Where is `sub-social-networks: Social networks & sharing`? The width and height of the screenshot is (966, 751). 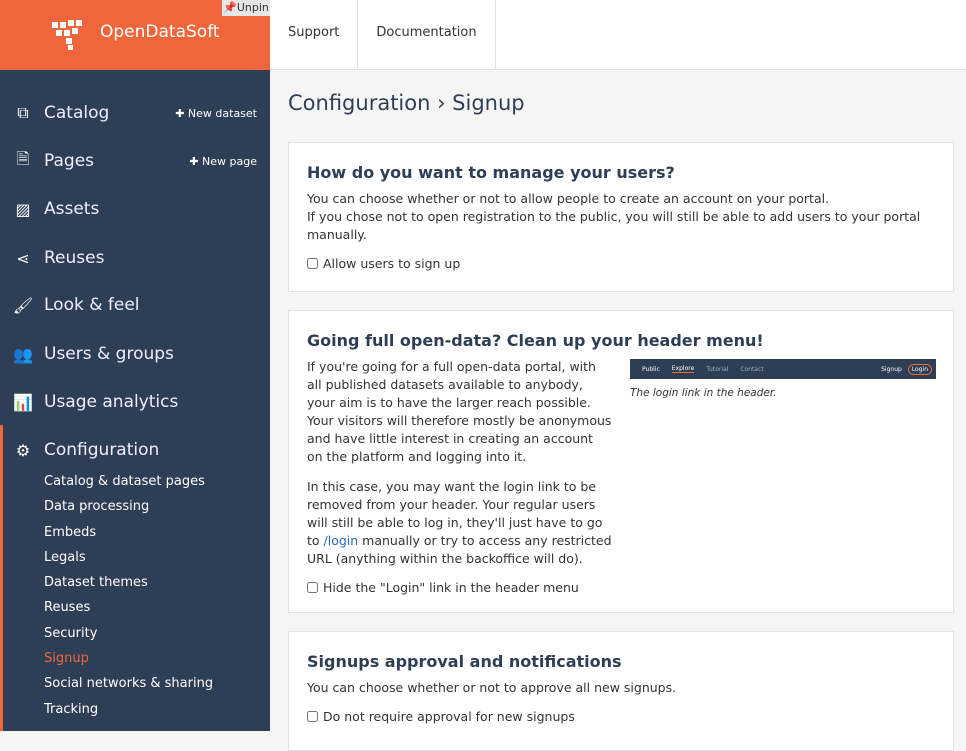 sub-social-networks: Social networks & sharing is located at coordinates (128, 683).